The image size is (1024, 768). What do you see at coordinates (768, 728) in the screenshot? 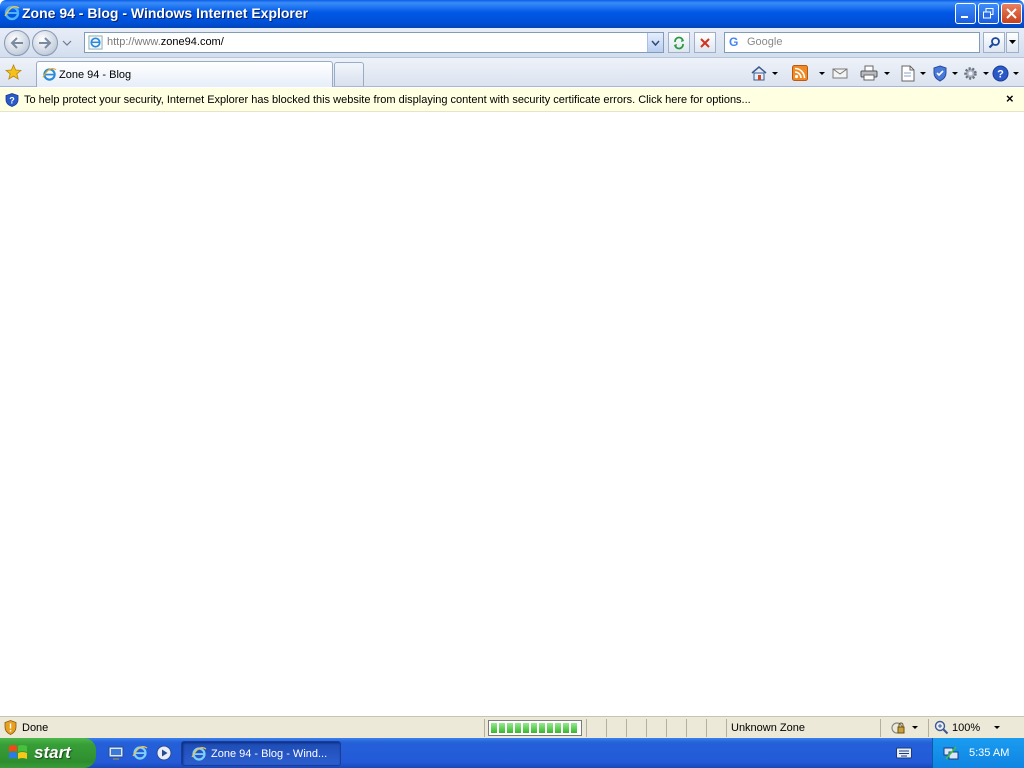
I see `security-zone-text: Unknown Zone` at bounding box center [768, 728].